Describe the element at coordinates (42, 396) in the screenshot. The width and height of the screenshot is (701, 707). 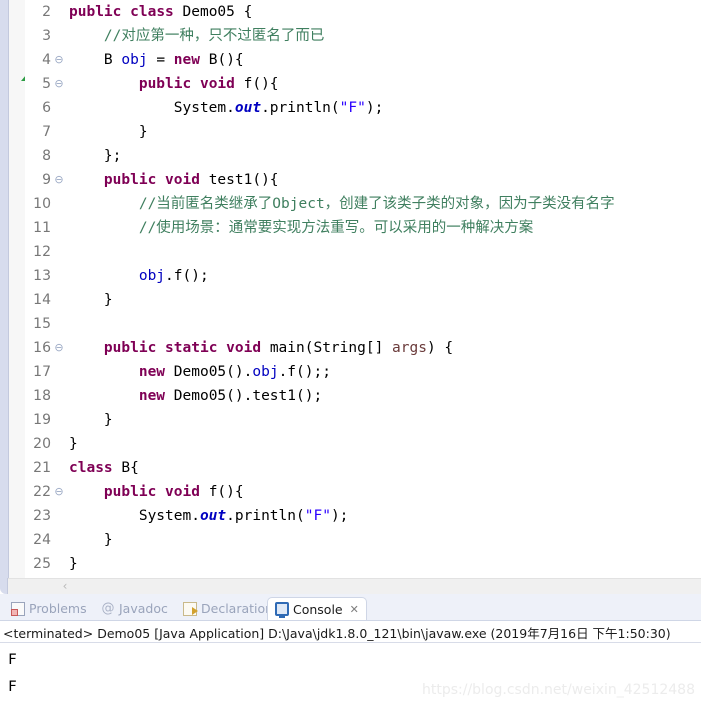
I see `line-number: 18` at that location.